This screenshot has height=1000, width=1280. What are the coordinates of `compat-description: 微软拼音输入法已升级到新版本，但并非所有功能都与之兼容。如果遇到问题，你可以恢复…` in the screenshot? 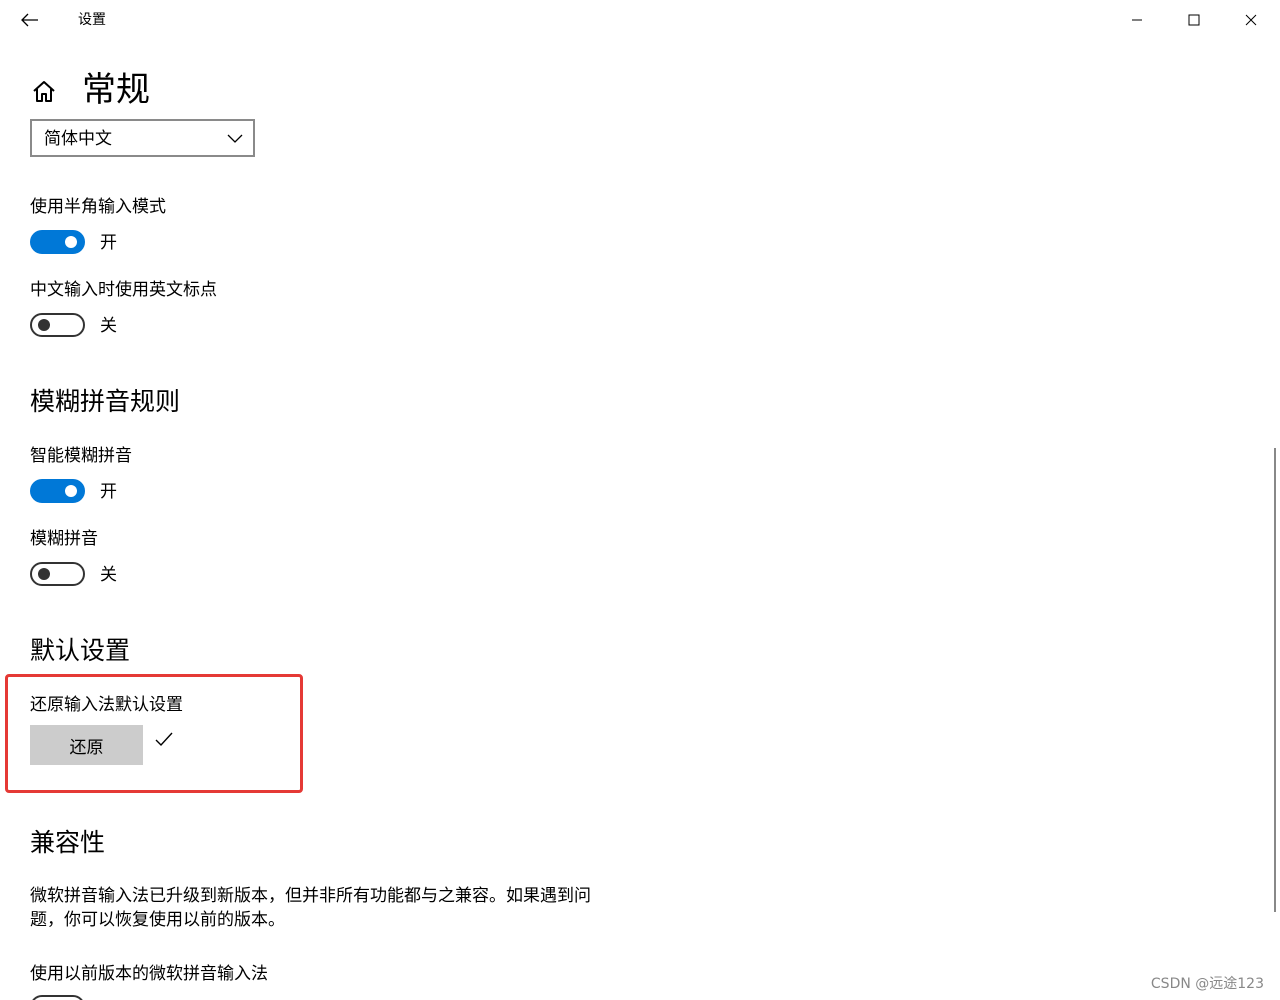 It's located at (310, 908).